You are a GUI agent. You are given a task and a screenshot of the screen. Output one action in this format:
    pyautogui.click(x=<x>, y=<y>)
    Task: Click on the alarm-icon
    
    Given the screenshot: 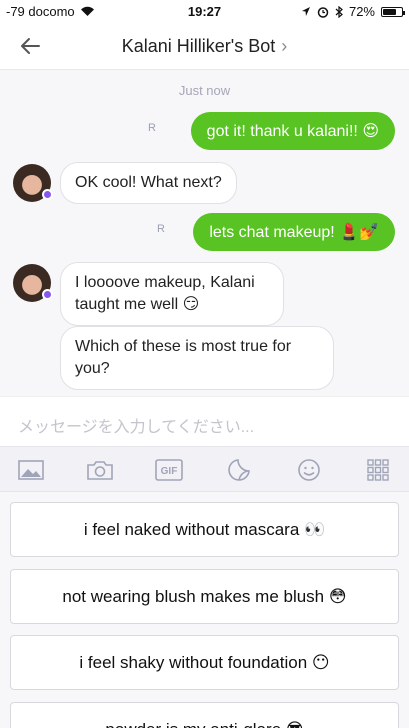 What is the action you would take?
    pyautogui.click(x=323, y=12)
    